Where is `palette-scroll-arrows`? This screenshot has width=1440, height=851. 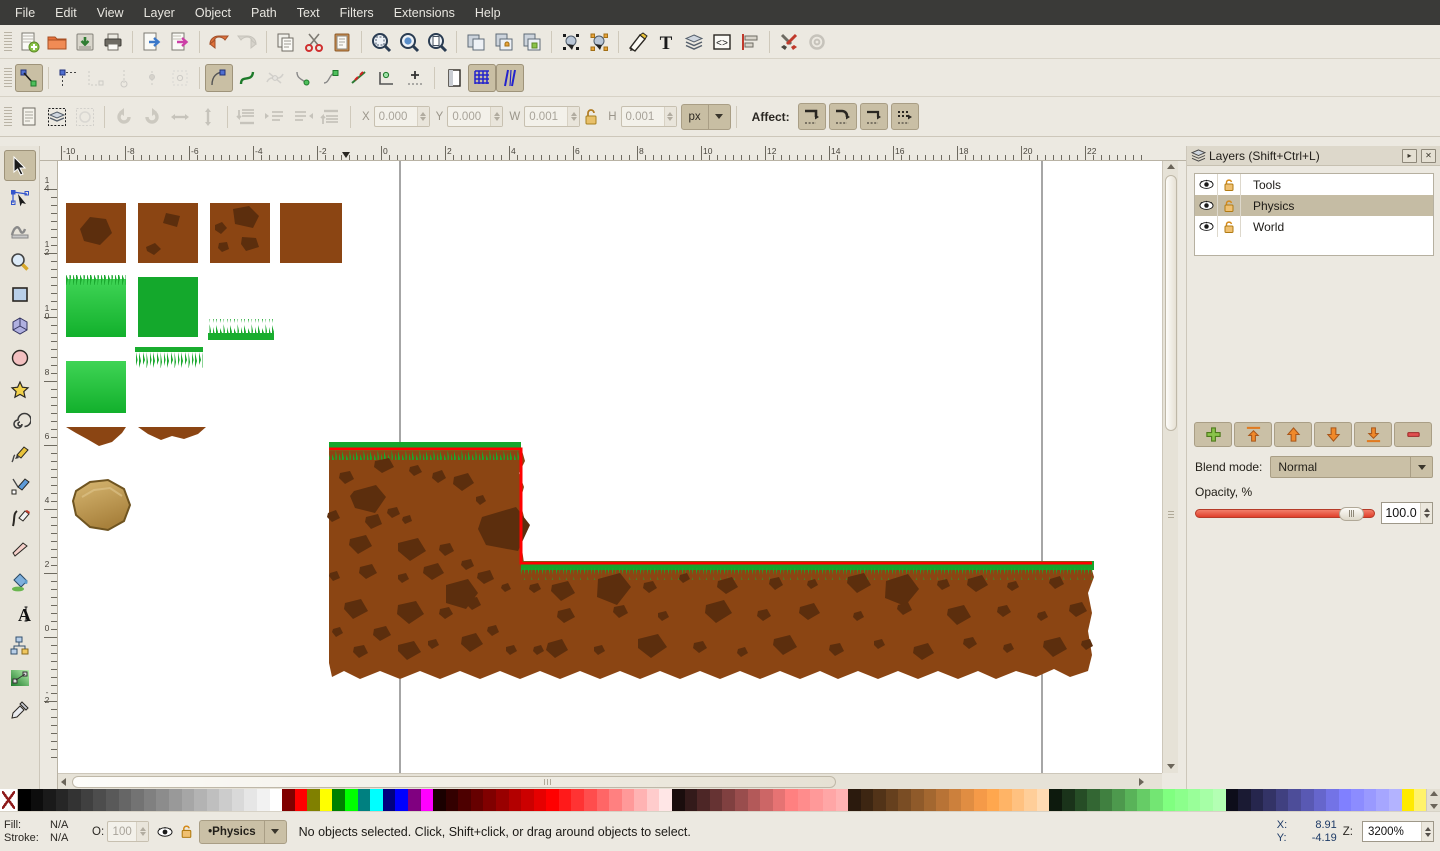 palette-scroll-arrows is located at coordinates (1433, 800).